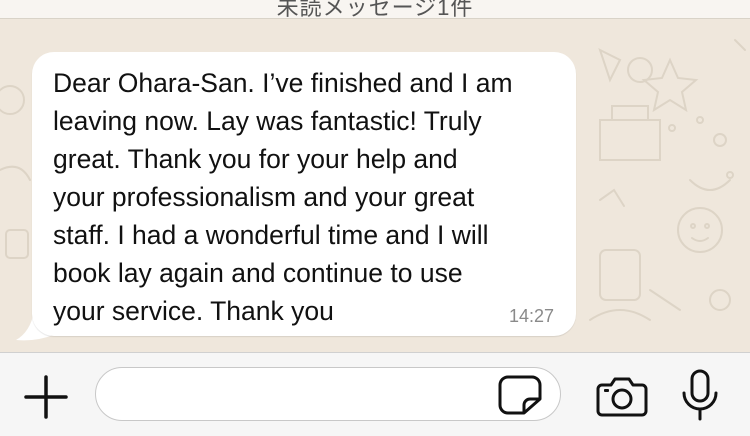  What do you see at coordinates (46, 397) in the screenshot?
I see `plus-icon` at bounding box center [46, 397].